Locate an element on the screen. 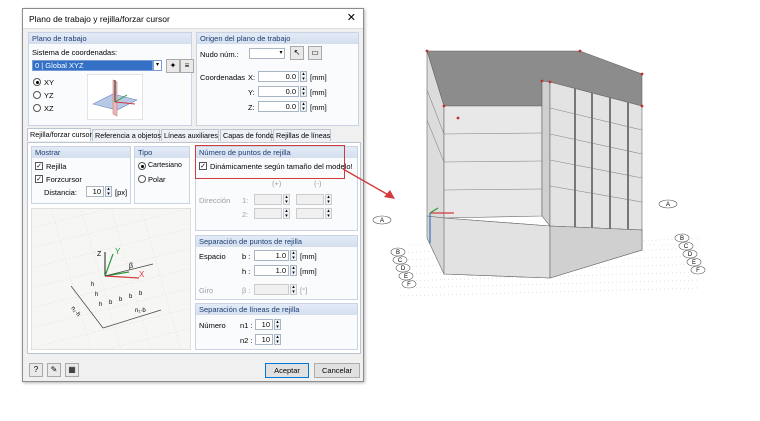 Image resolution: width=760 pixels, height=421 pixels. distancia-label: Distancia: is located at coordinates (60, 192).